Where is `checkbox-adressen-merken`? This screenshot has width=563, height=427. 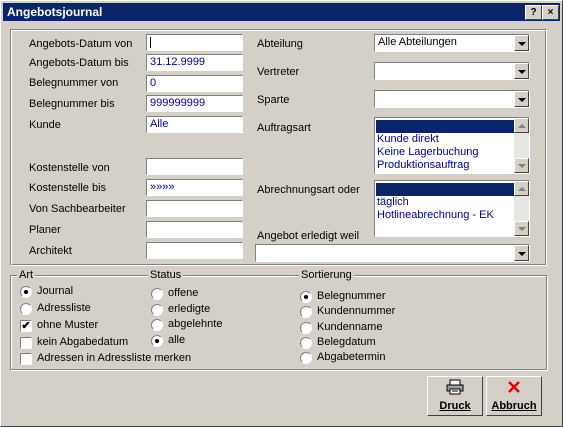 checkbox-adressen-merken is located at coordinates (26, 359).